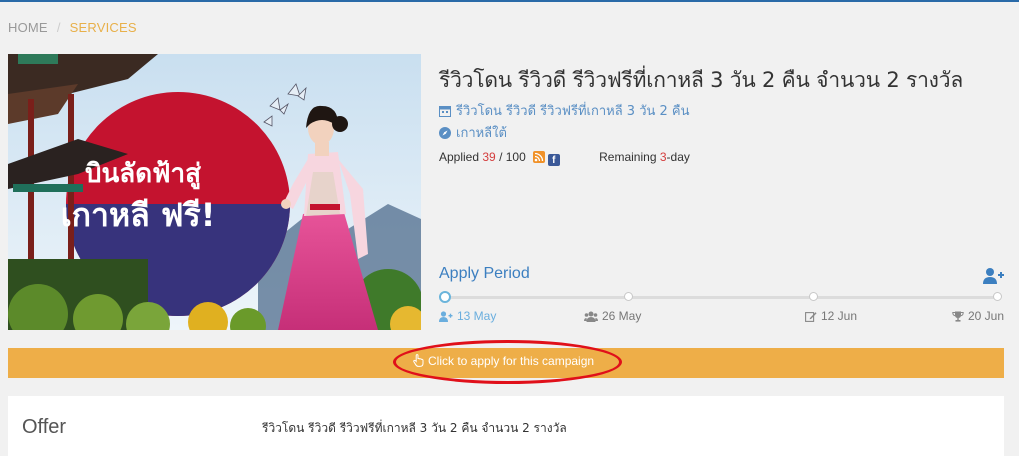  What do you see at coordinates (512, 157) in the screenshot?
I see `applied-total: / 100` at bounding box center [512, 157].